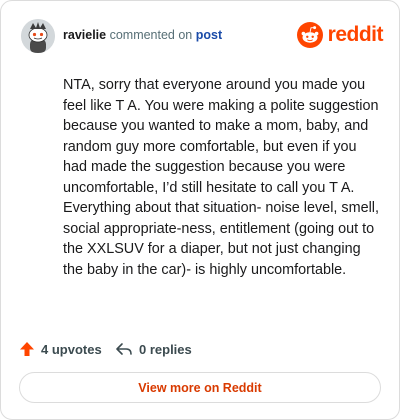 The height and width of the screenshot is (420, 400). Describe the element at coordinates (124, 349) in the screenshot. I see `reply-arrow-icon` at that location.